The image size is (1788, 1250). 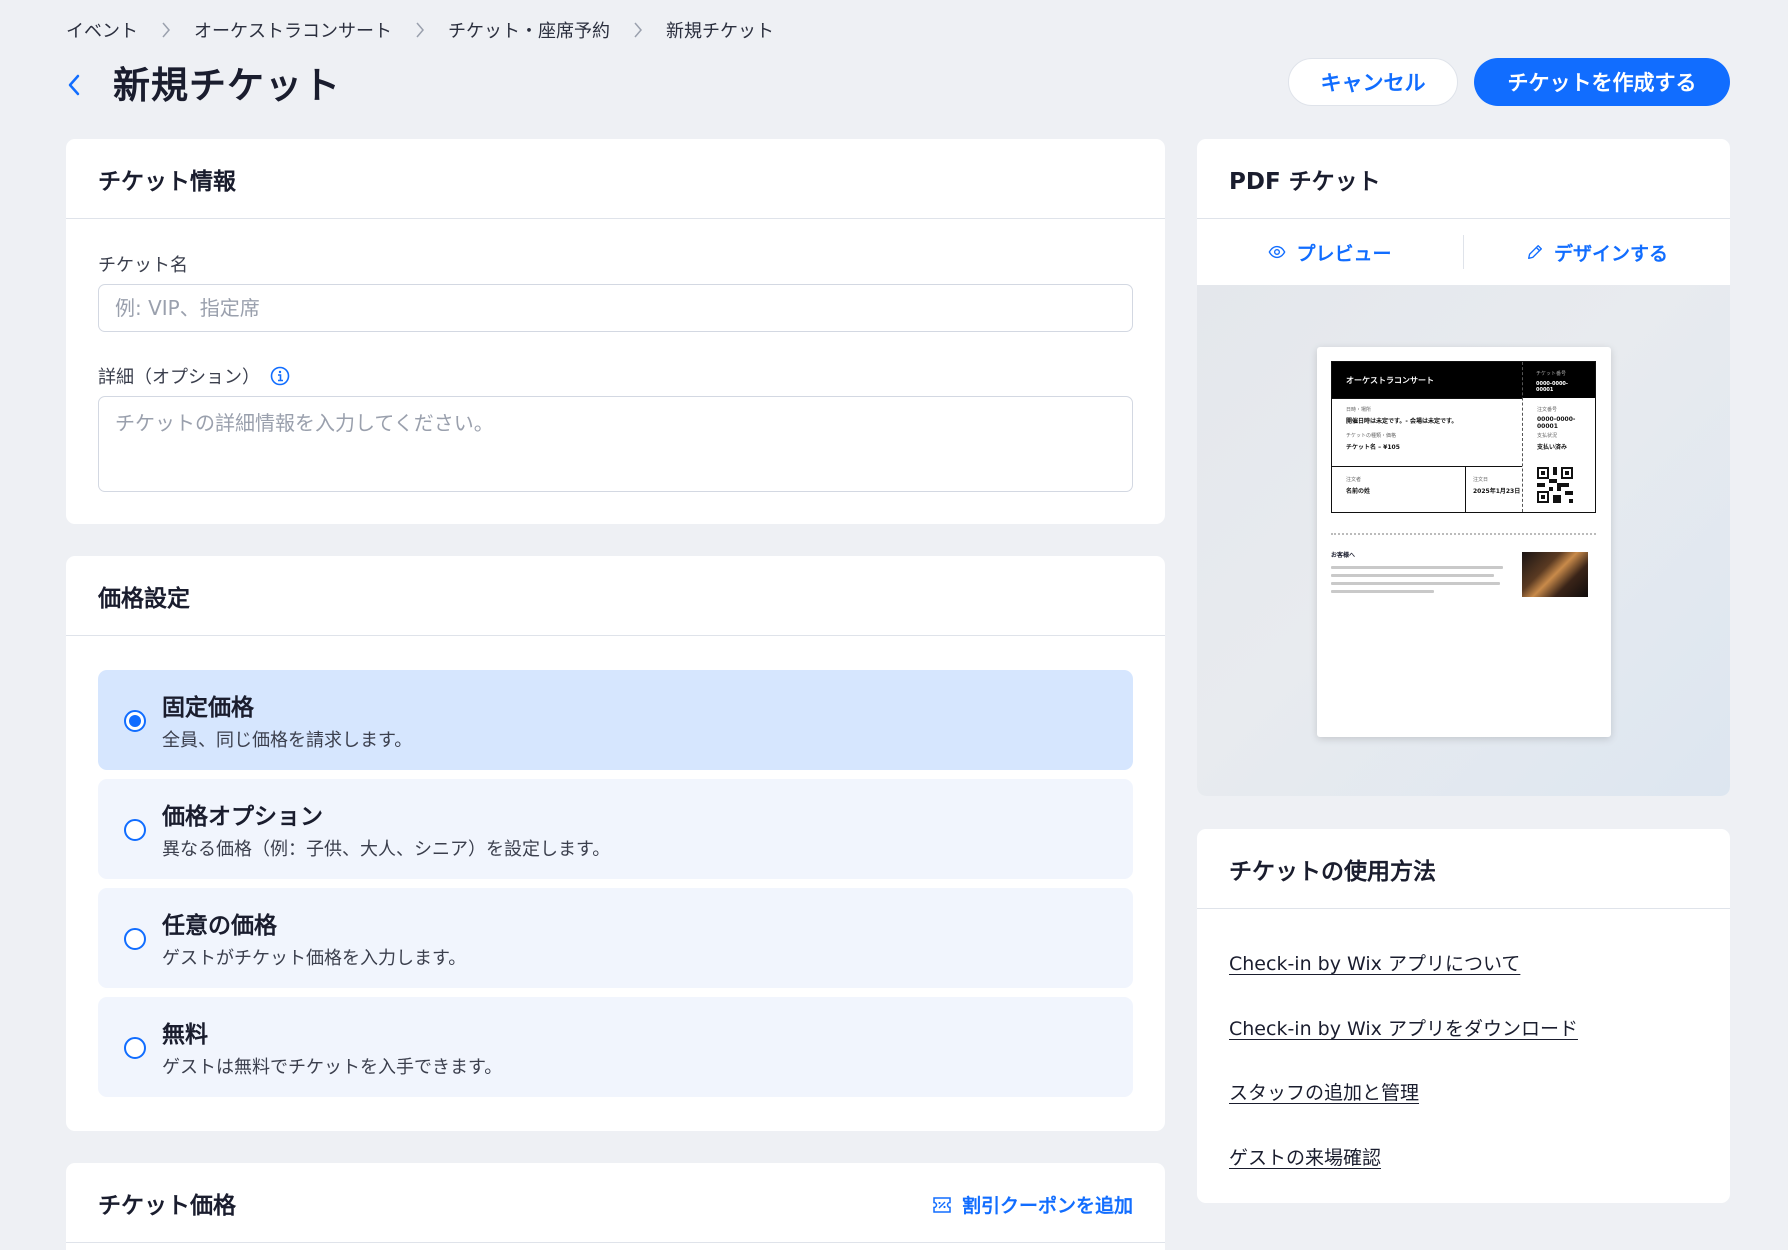 What do you see at coordinates (1547, 410) in the screenshot?
I see `order-number-label: 注文番号` at bounding box center [1547, 410].